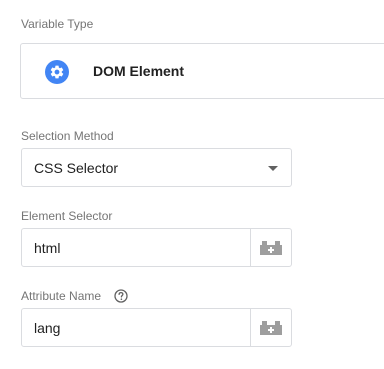 This screenshot has height=369, width=384. I want to click on element-selector-field: html, so click(156, 247).